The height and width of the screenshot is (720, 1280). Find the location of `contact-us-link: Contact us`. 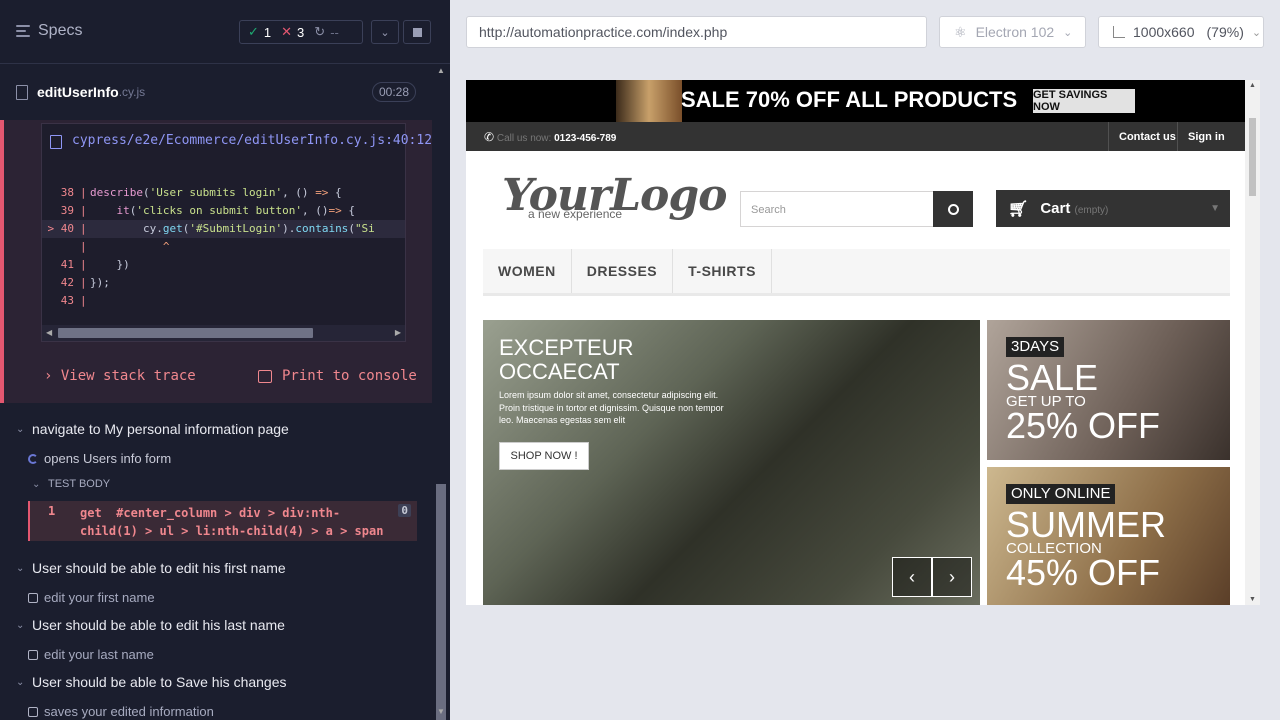

contact-us-link: Contact us is located at coordinates (1147, 136).